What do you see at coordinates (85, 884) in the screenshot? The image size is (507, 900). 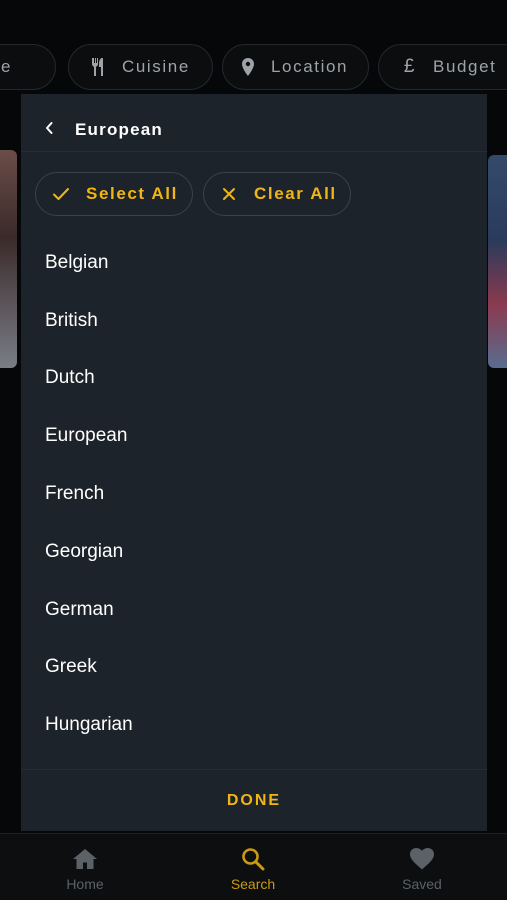 I see `tab-label: Home` at bounding box center [85, 884].